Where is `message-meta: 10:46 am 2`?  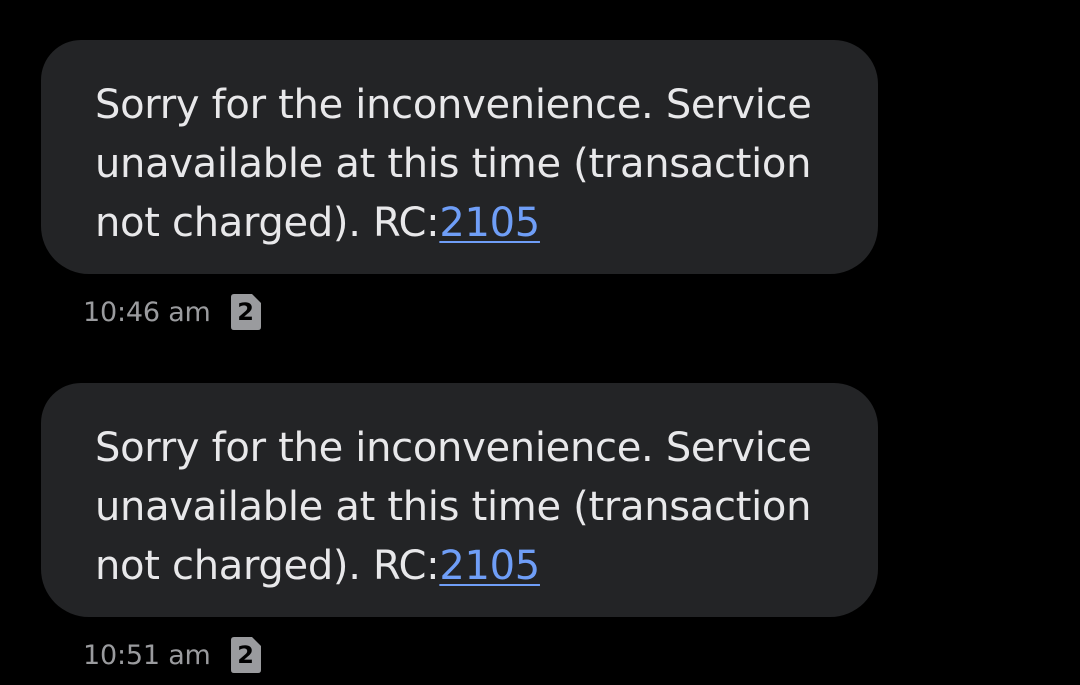
message-meta: 10:46 am 2 is located at coordinates (172, 312).